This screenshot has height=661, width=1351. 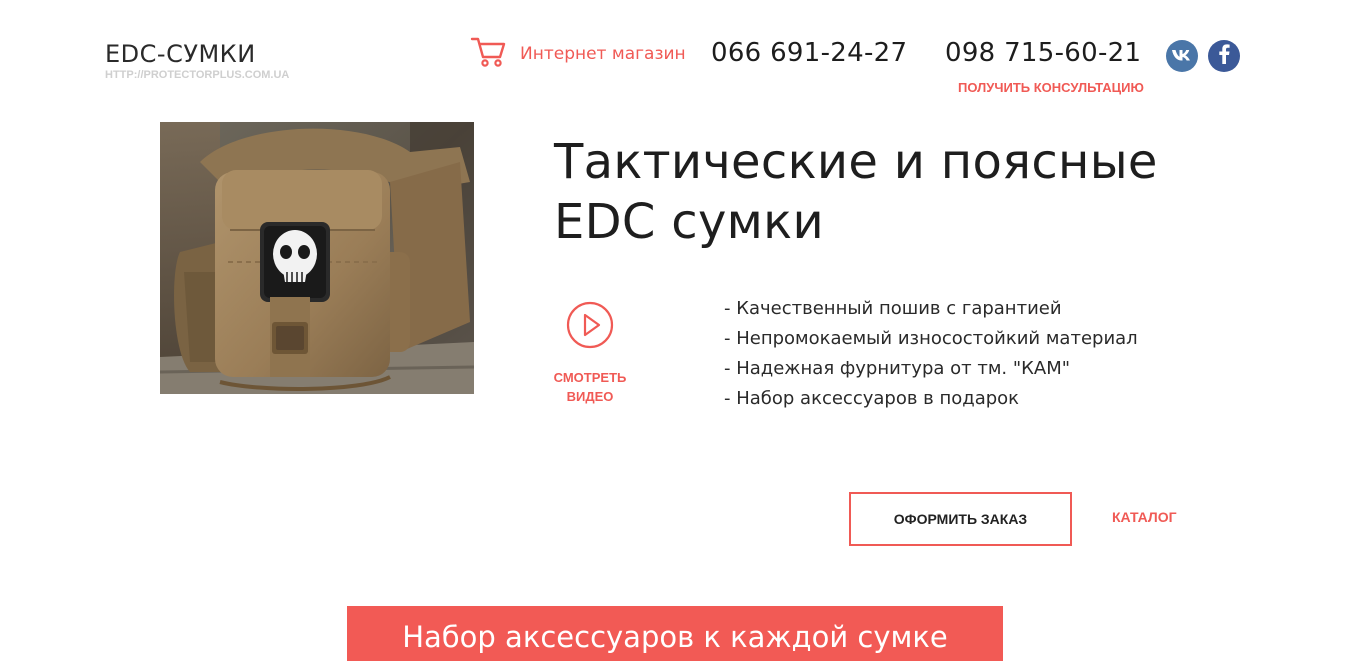 What do you see at coordinates (689, 222) in the screenshot?
I see `hero-headline-line-2: EDC сумки` at bounding box center [689, 222].